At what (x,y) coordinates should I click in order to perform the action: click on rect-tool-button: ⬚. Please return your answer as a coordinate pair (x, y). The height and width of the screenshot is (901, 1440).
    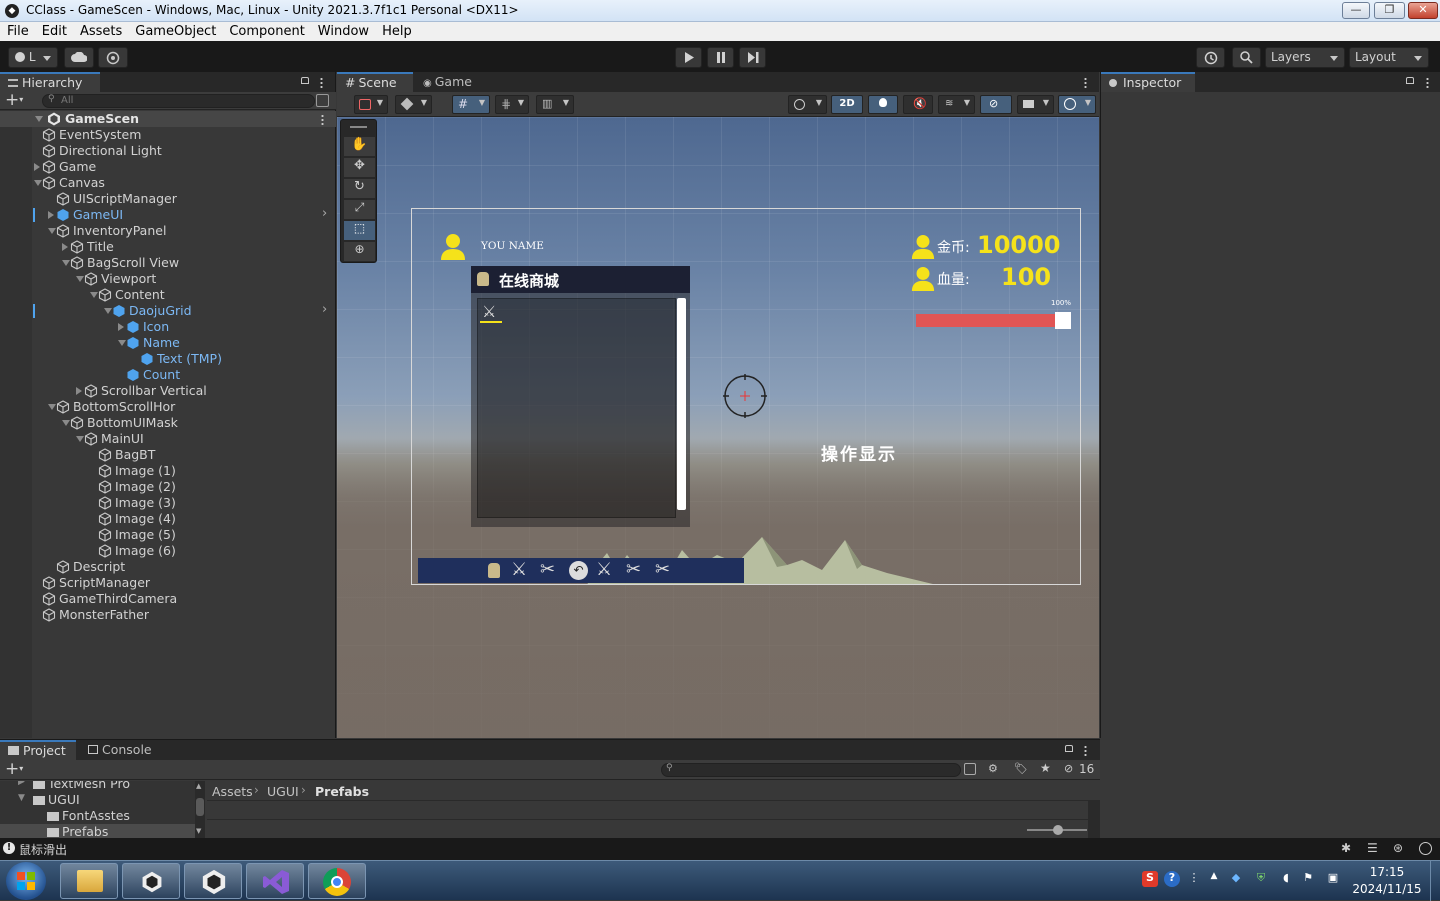
    Looking at the image, I should click on (359, 230).